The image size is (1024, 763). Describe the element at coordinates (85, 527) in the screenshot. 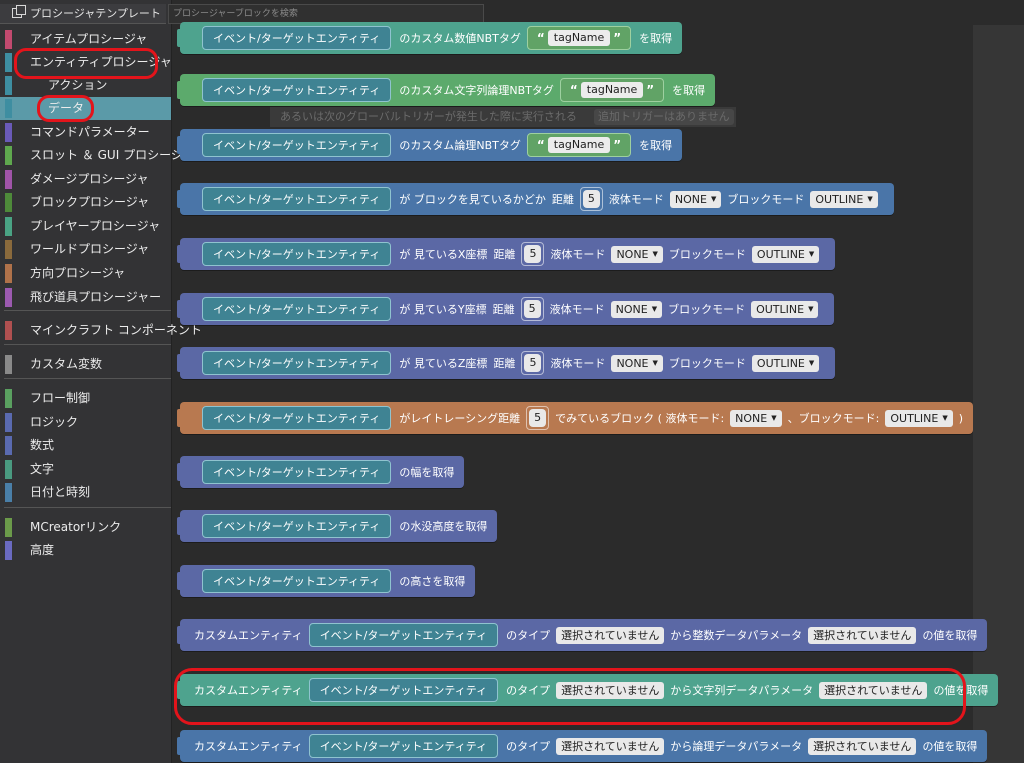

I see `sidebar-item-mcreator-link: MCreatorリンク` at that location.